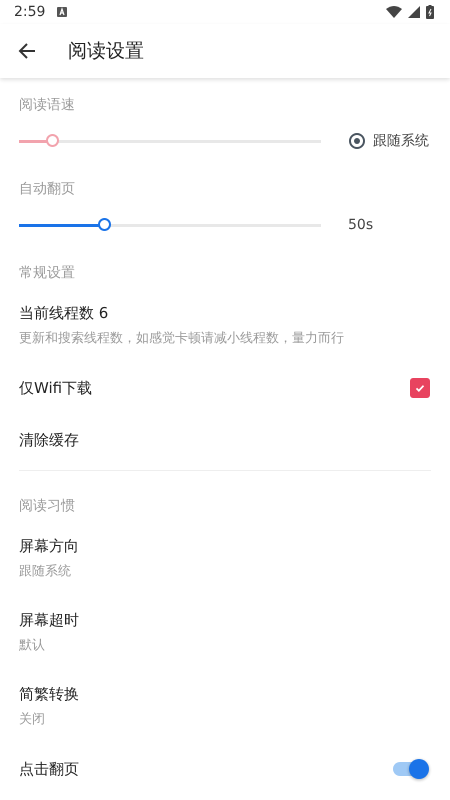 The image size is (450, 800). Describe the element at coordinates (361, 225) in the screenshot. I see `slider-value: 50s` at that location.